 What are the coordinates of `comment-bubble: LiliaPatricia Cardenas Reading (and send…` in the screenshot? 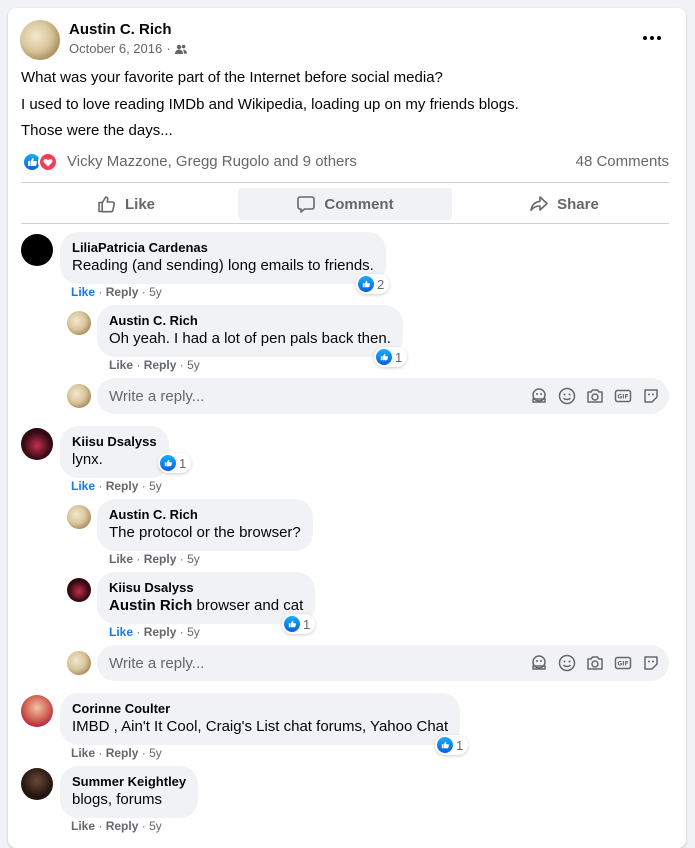 It's located at (223, 258).